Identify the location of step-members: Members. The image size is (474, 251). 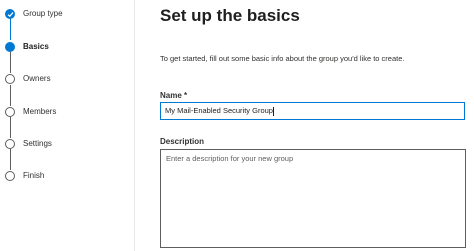
(67, 114).